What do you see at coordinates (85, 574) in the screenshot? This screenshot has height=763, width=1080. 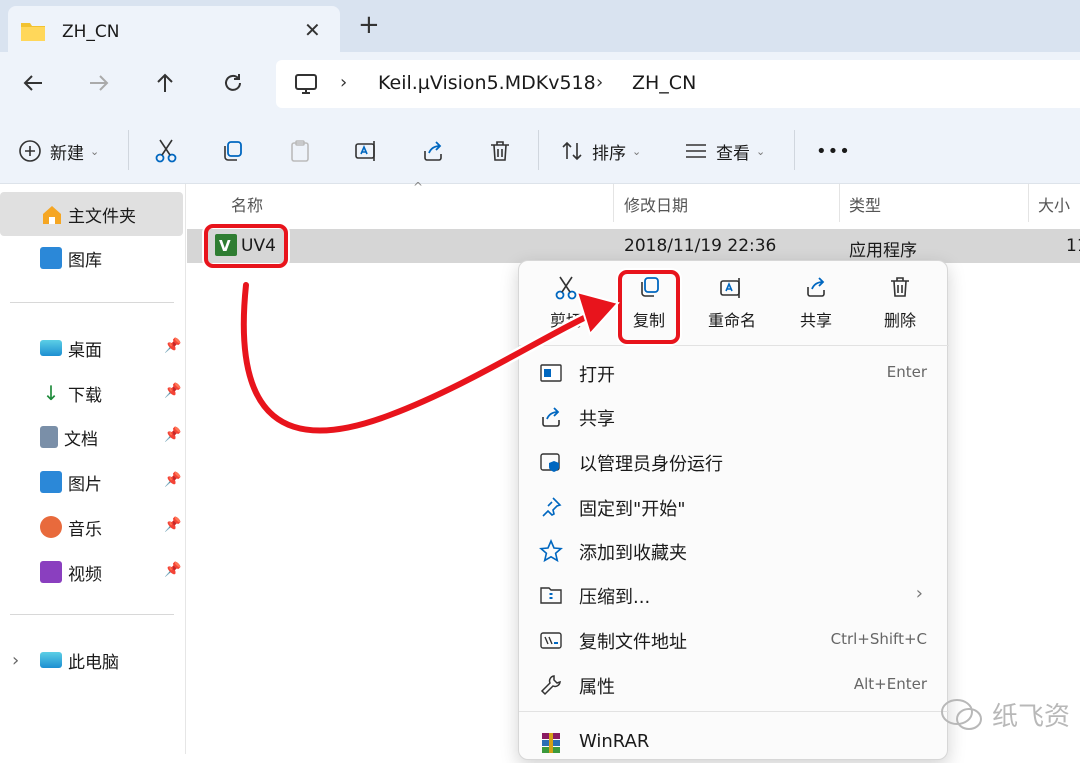 I see `sidebar-item-label: 视频` at bounding box center [85, 574].